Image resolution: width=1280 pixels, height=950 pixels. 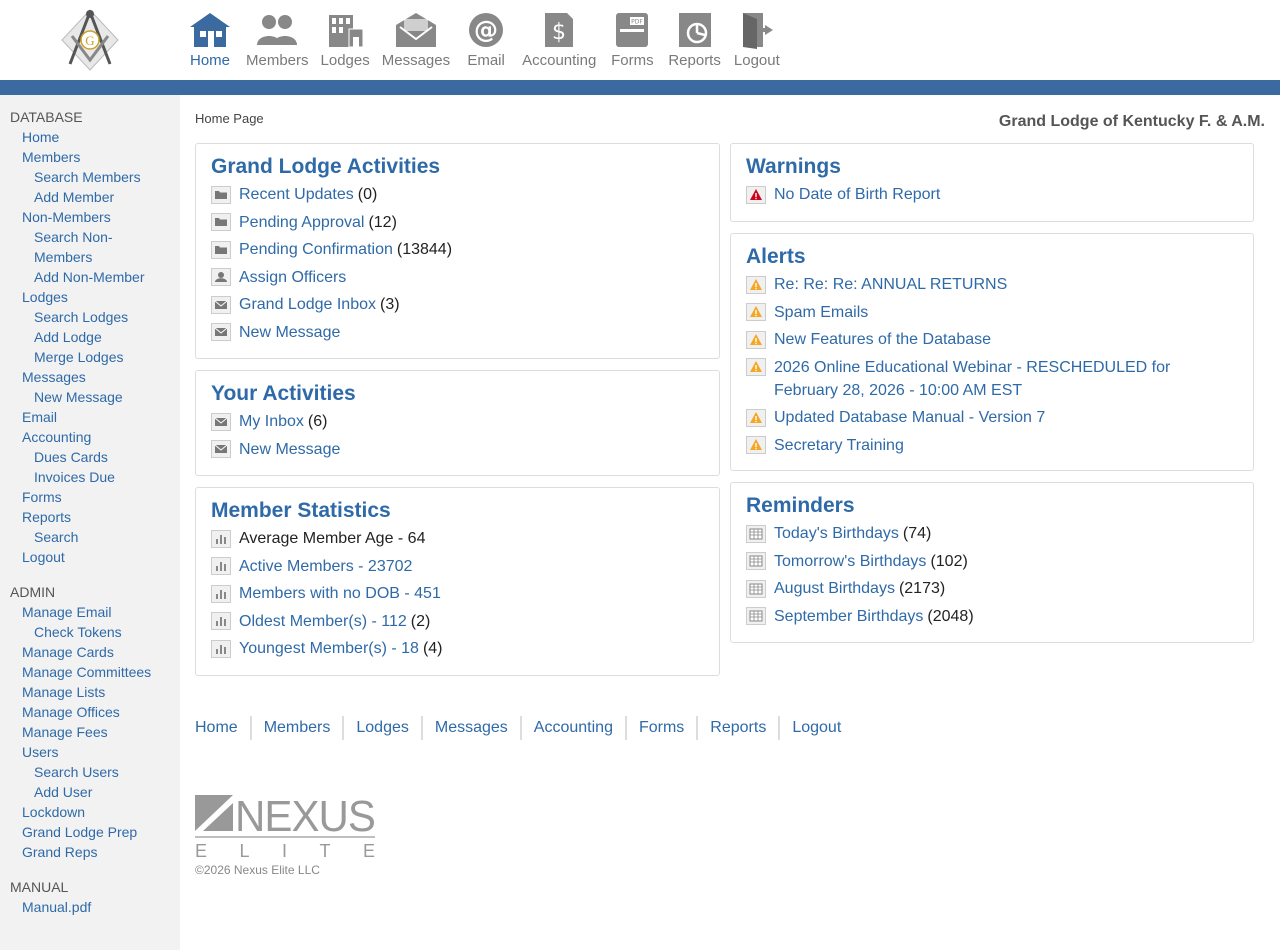 What do you see at coordinates (271, 421) in the screenshot?
I see `item-link: My Inbox` at bounding box center [271, 421].